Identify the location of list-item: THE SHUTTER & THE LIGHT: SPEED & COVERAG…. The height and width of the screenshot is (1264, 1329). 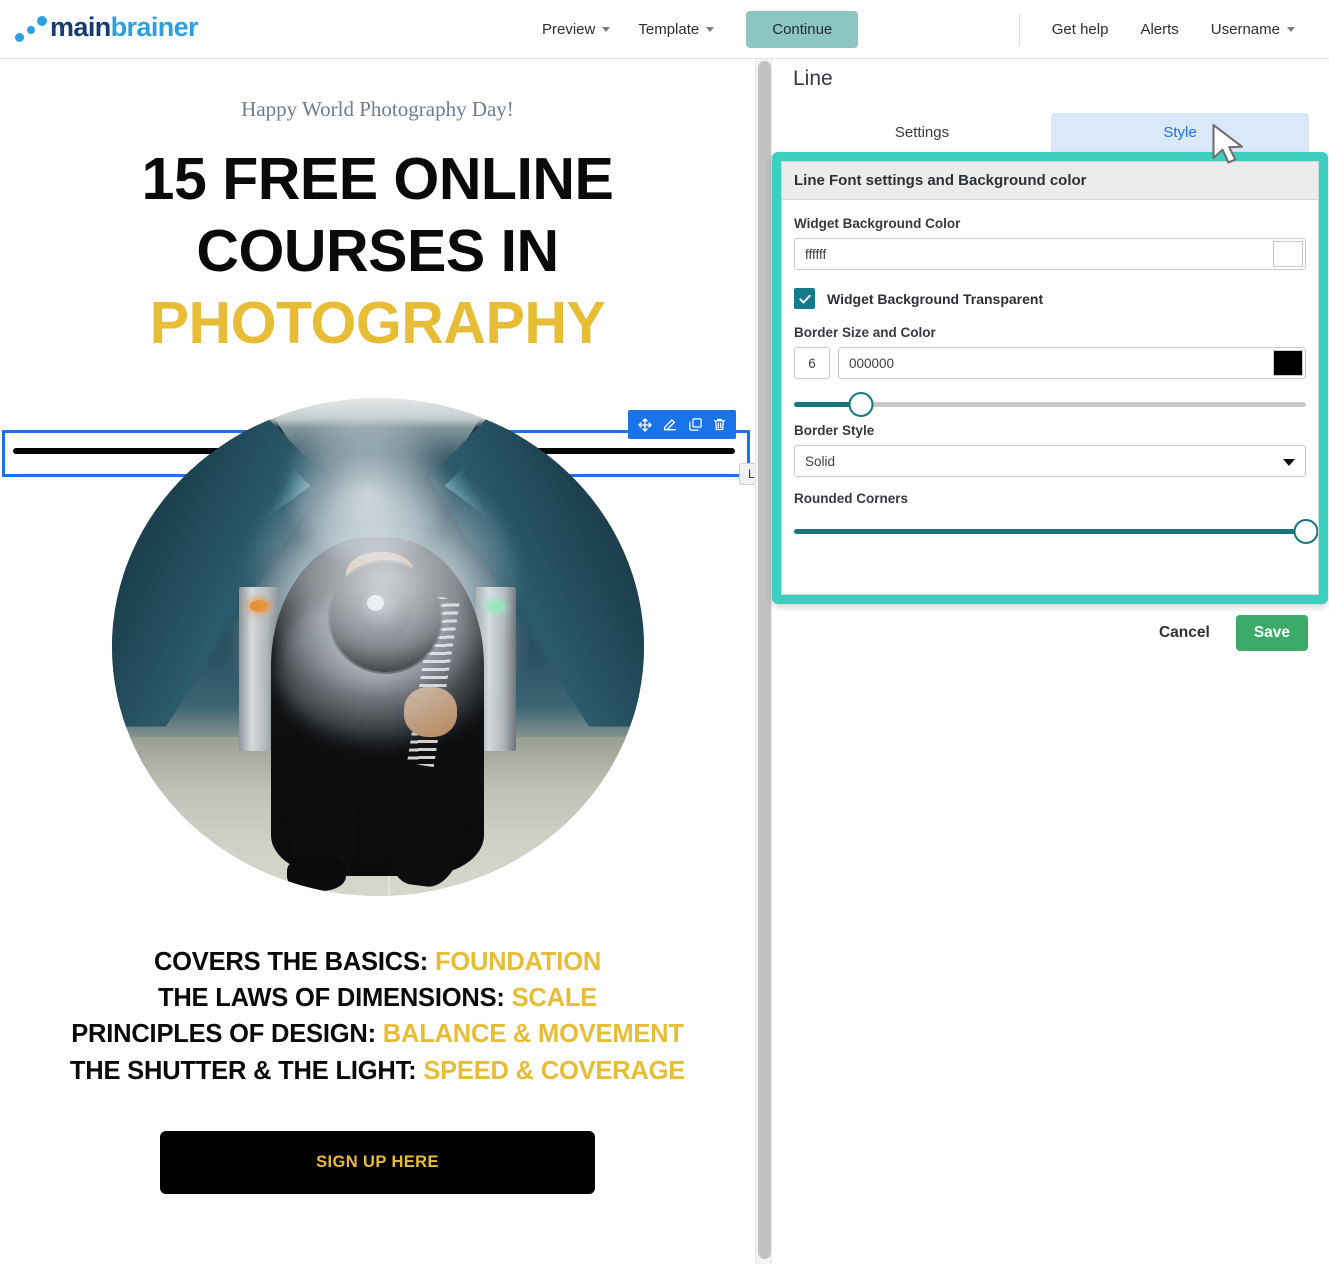
(377, 1071).